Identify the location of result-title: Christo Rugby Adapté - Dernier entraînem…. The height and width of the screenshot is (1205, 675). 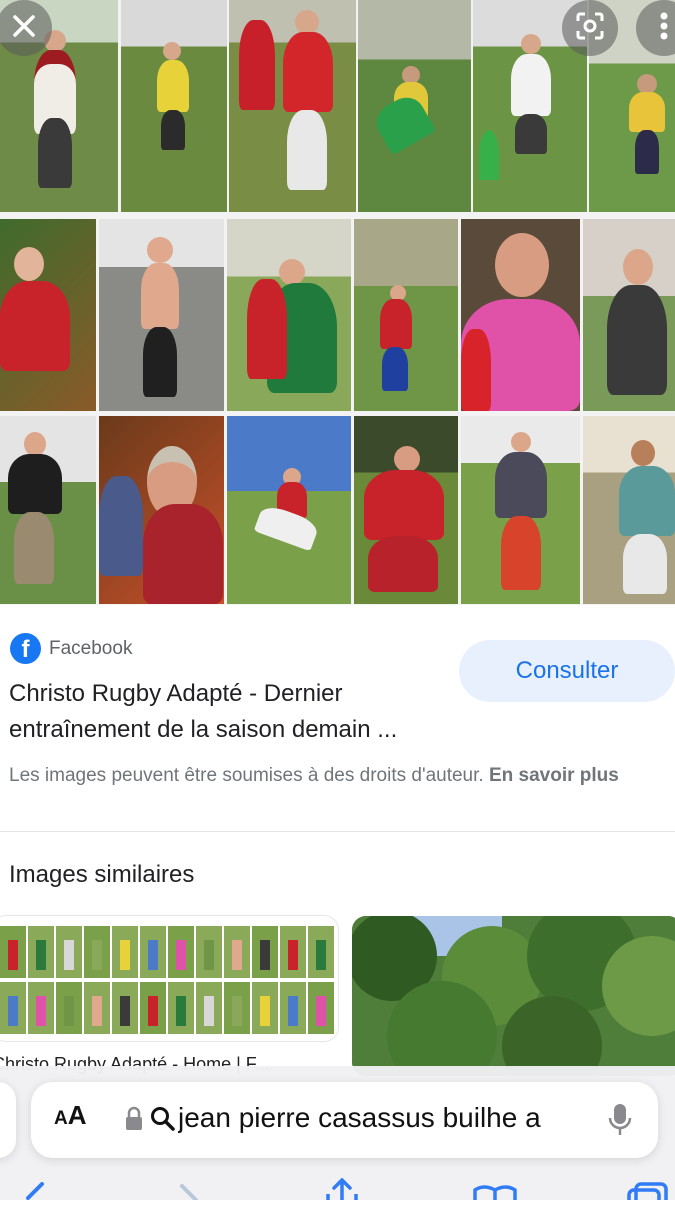
(229, 712).